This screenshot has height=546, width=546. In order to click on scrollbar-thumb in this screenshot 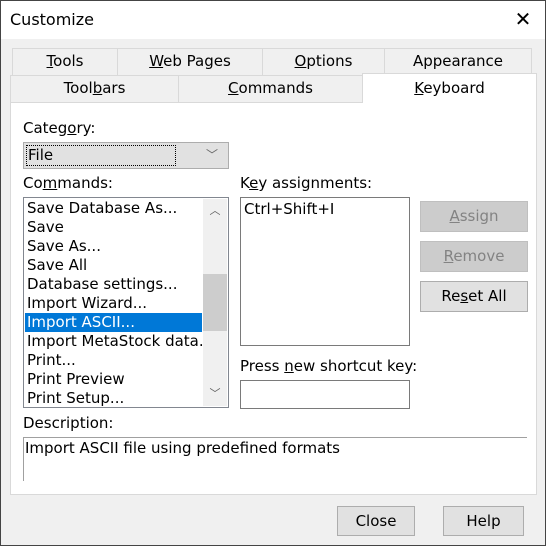, I will do `click(215, 302)`.